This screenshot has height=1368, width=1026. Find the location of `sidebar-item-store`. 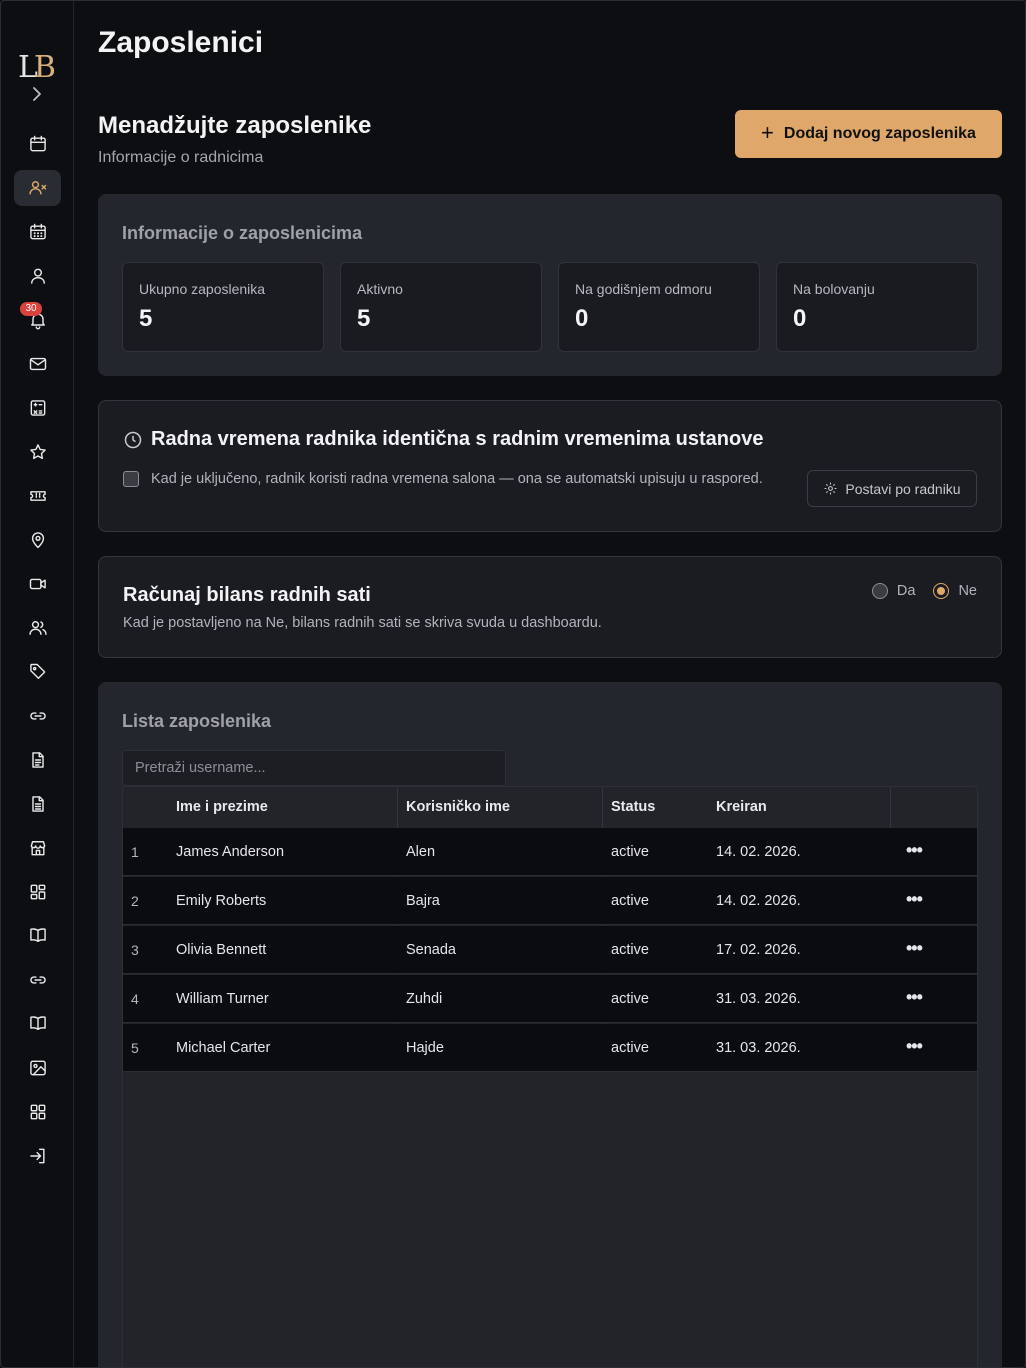

sidebar-item-store is located at coordinates (37, 848).